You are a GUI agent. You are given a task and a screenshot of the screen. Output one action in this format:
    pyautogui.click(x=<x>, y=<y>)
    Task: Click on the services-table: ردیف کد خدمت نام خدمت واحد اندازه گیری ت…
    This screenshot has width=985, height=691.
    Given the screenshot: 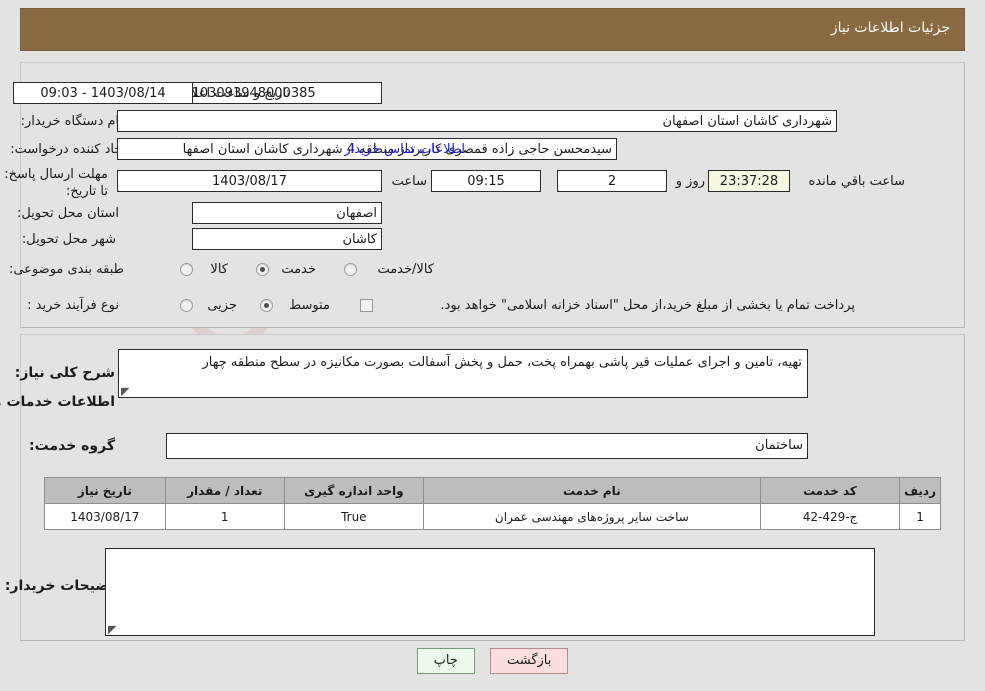 What is the action you would take?
    pyautogui.click(x=492, y=503)
    